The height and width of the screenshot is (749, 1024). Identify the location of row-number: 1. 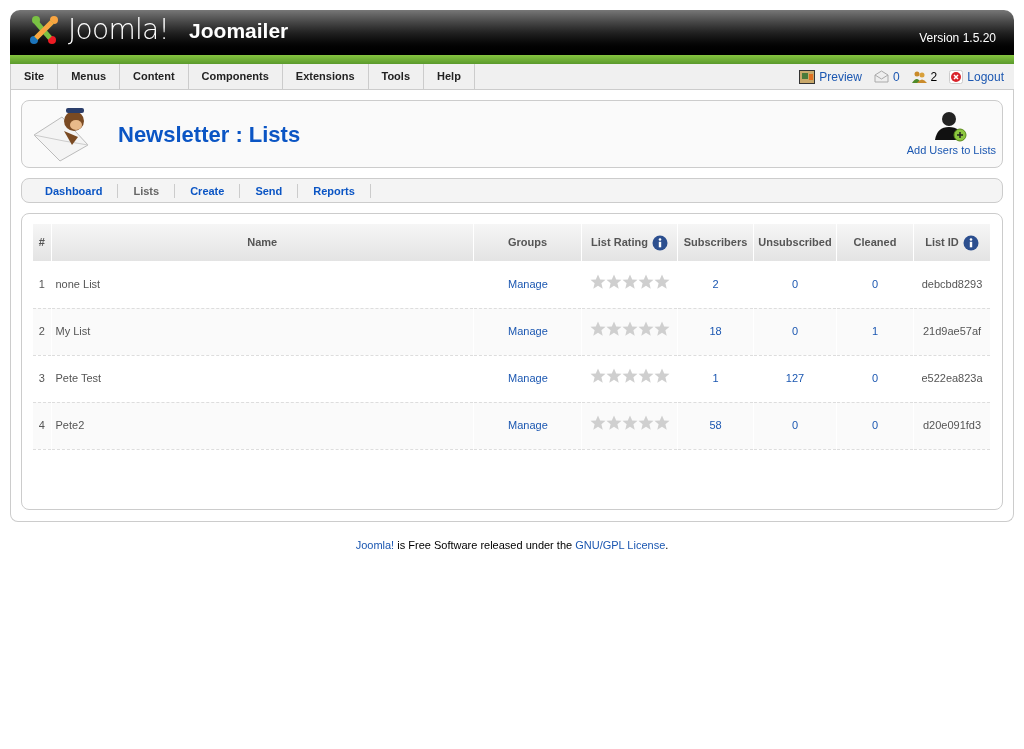
(41, 284).